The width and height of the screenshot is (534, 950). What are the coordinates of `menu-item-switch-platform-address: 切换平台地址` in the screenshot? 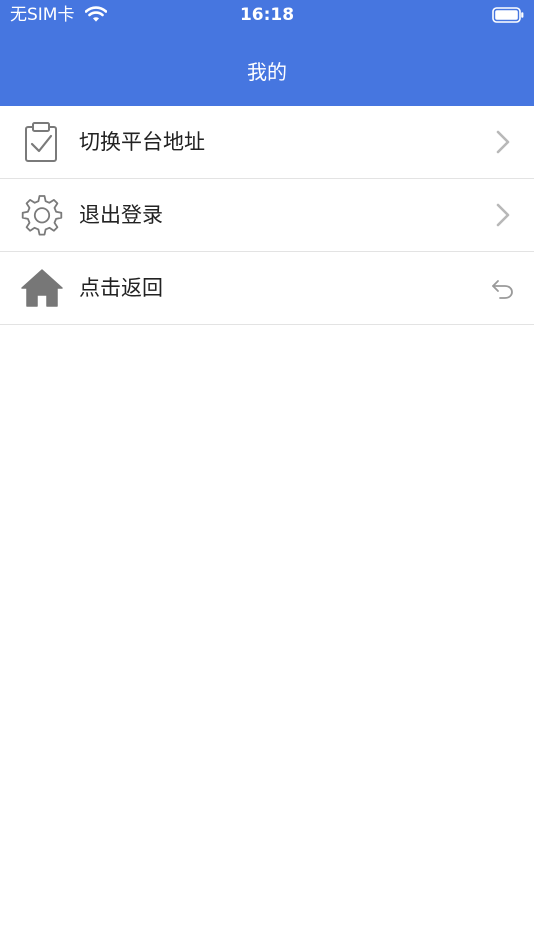 It's located at (267, 142).